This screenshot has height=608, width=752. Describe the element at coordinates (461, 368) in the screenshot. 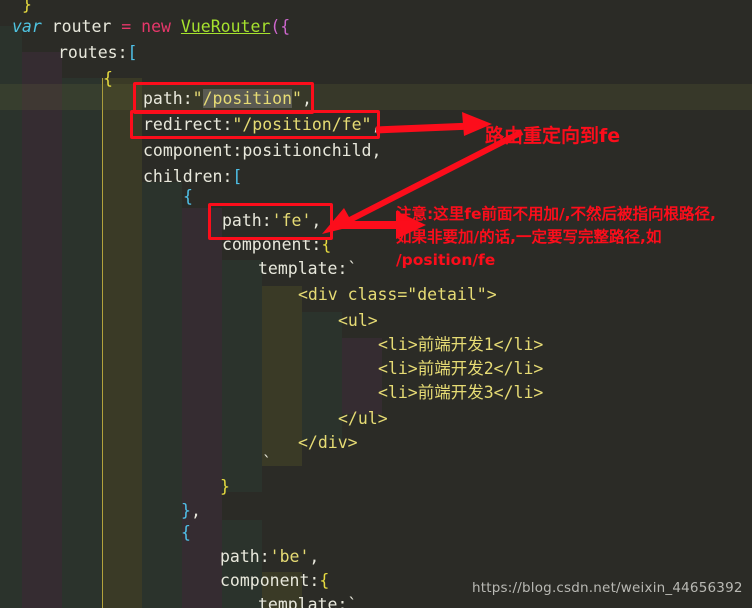

I see `code-line-15: <li>前端开发2</li>` at that location.